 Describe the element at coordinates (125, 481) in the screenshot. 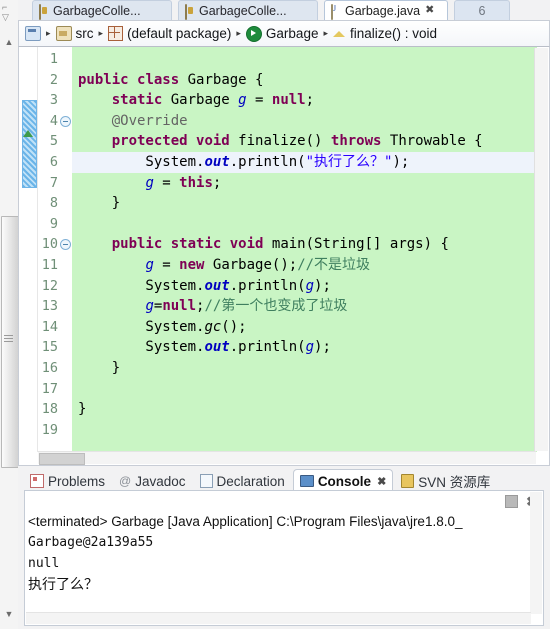

I see `javadoc-icon: @` at that location.